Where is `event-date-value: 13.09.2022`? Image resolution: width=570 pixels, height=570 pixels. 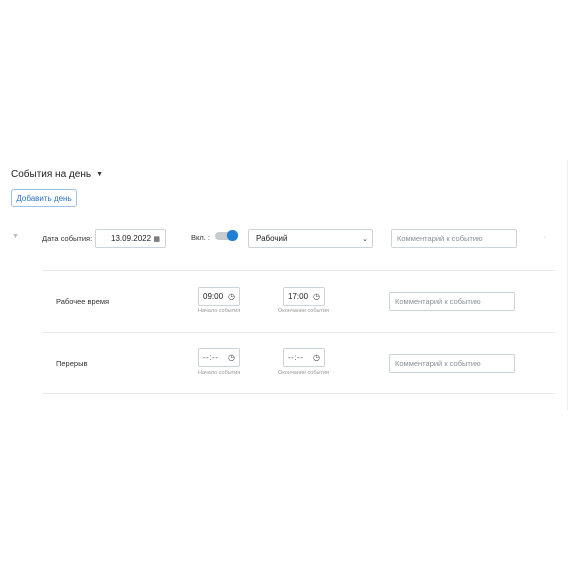
event-date-value: 13.09.2022 is located at coordinates (131, 238).